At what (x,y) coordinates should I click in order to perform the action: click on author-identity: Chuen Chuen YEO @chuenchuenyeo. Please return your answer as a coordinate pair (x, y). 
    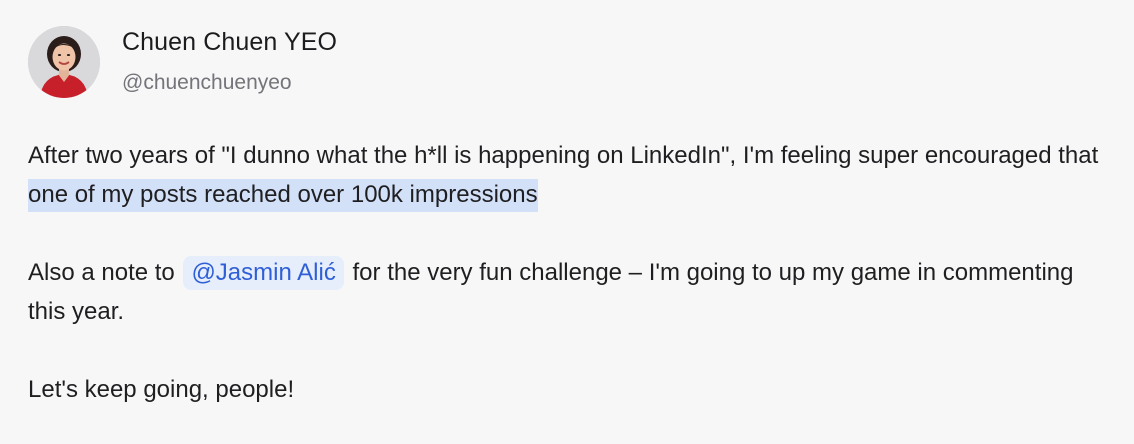
    Looking at the image, I should click on (229, 62).